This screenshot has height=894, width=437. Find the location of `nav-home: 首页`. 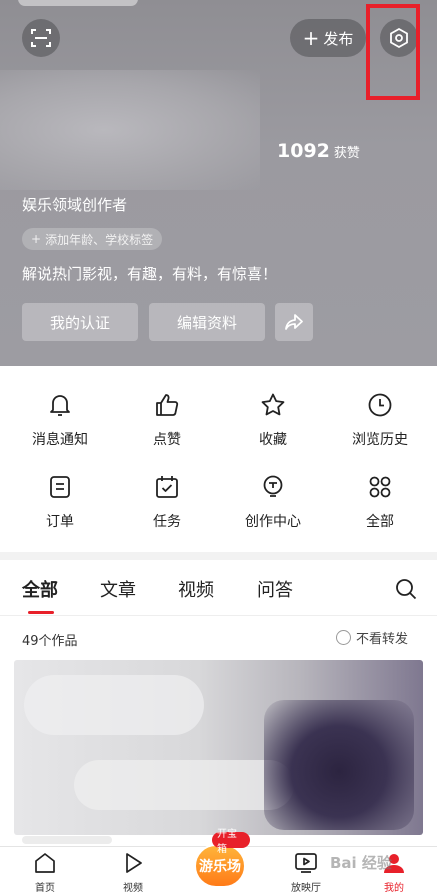

nav-home: 首页 is located at coordinates (45, 872).